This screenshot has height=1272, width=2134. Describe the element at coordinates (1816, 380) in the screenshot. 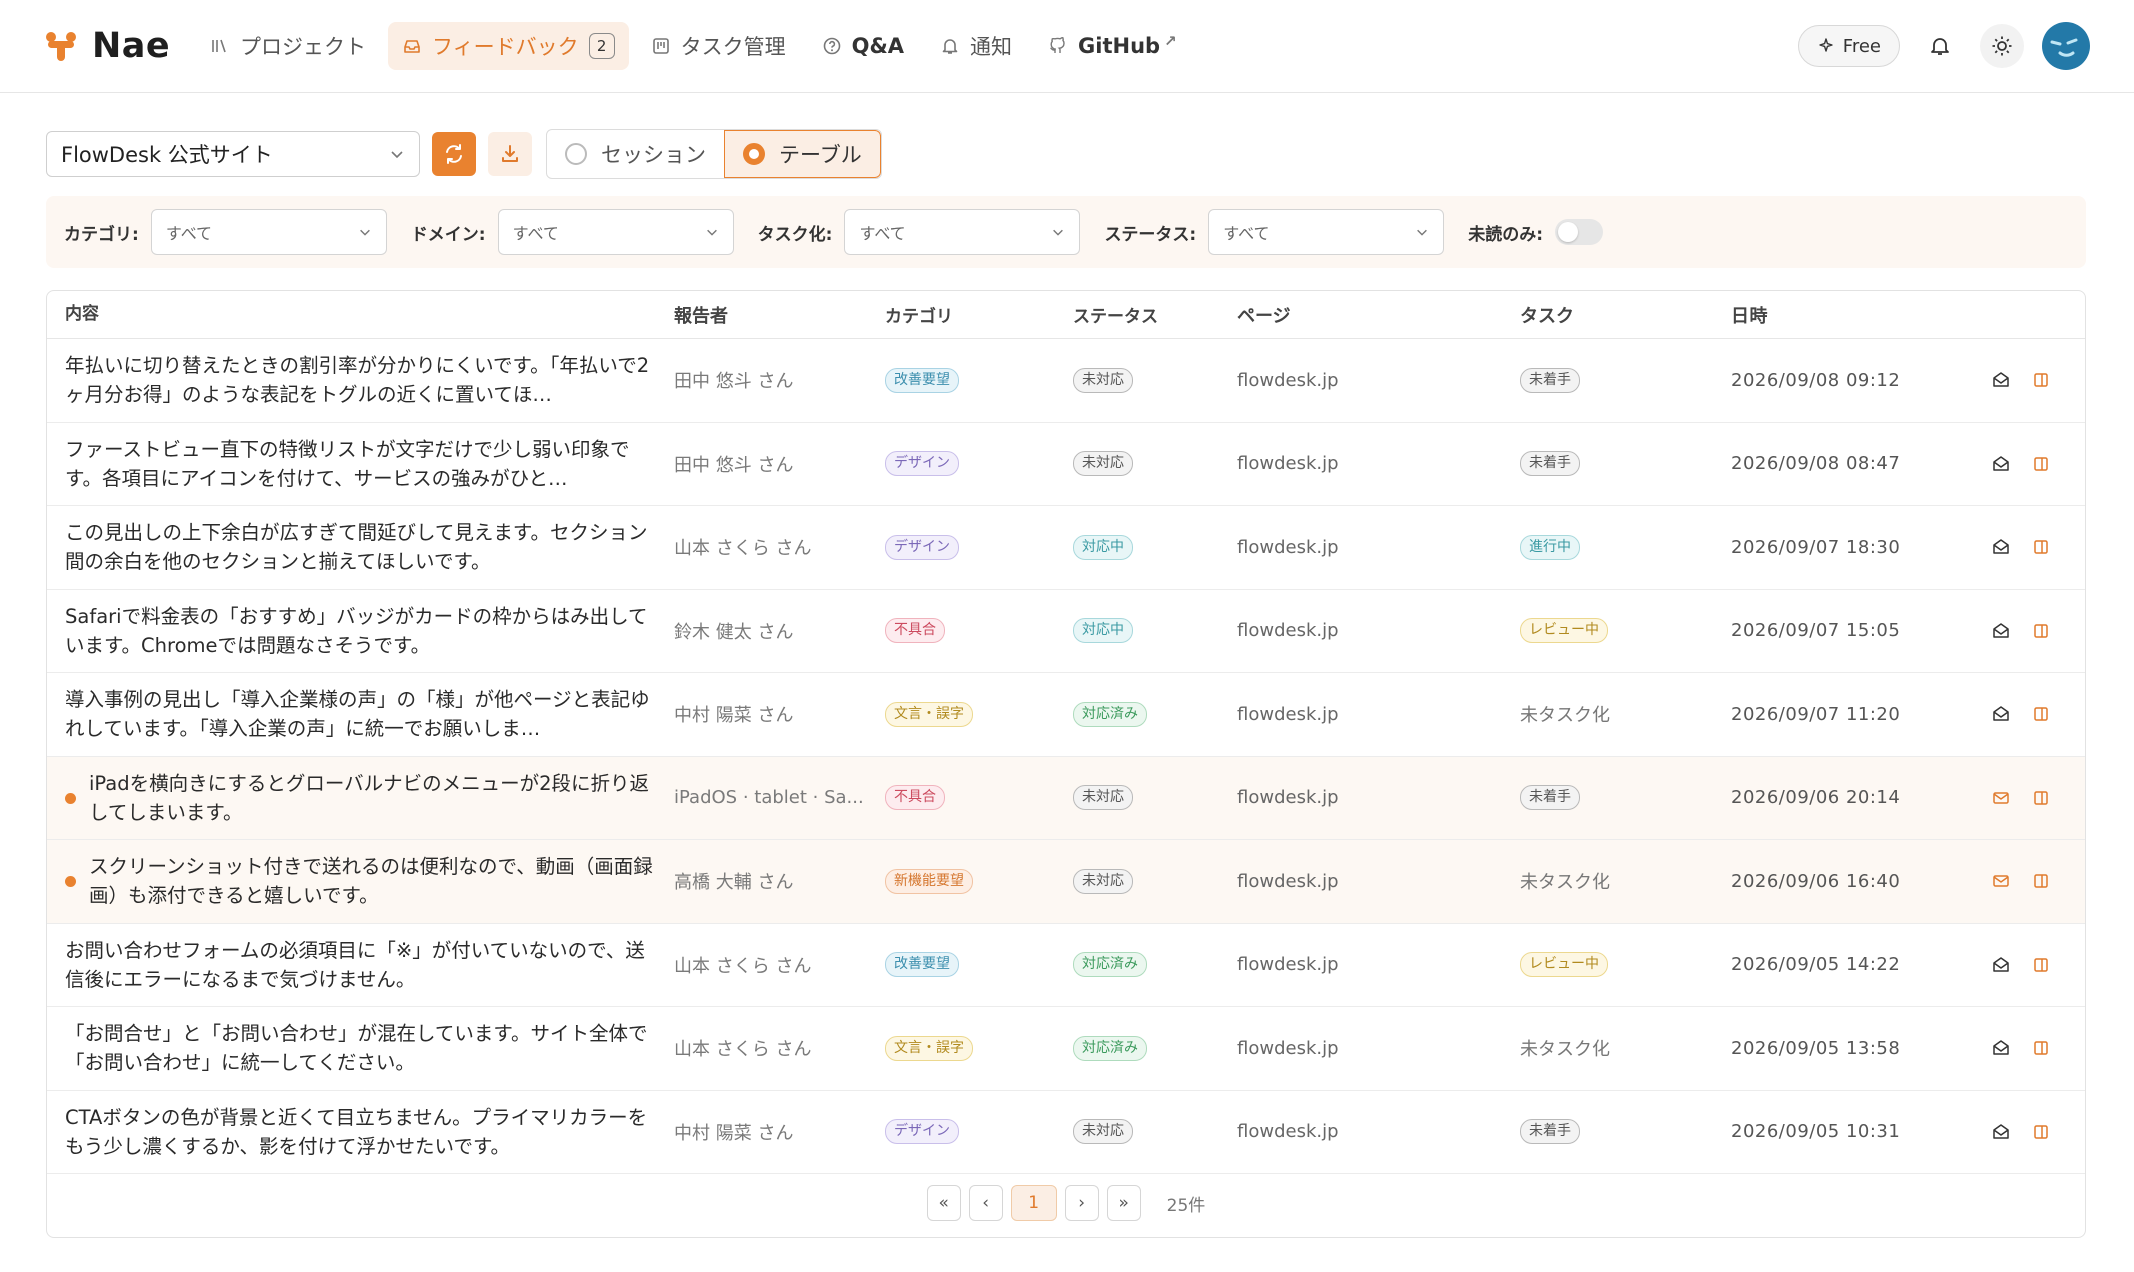

I see `cell-date: 2026/09/08 09:12` at that location.